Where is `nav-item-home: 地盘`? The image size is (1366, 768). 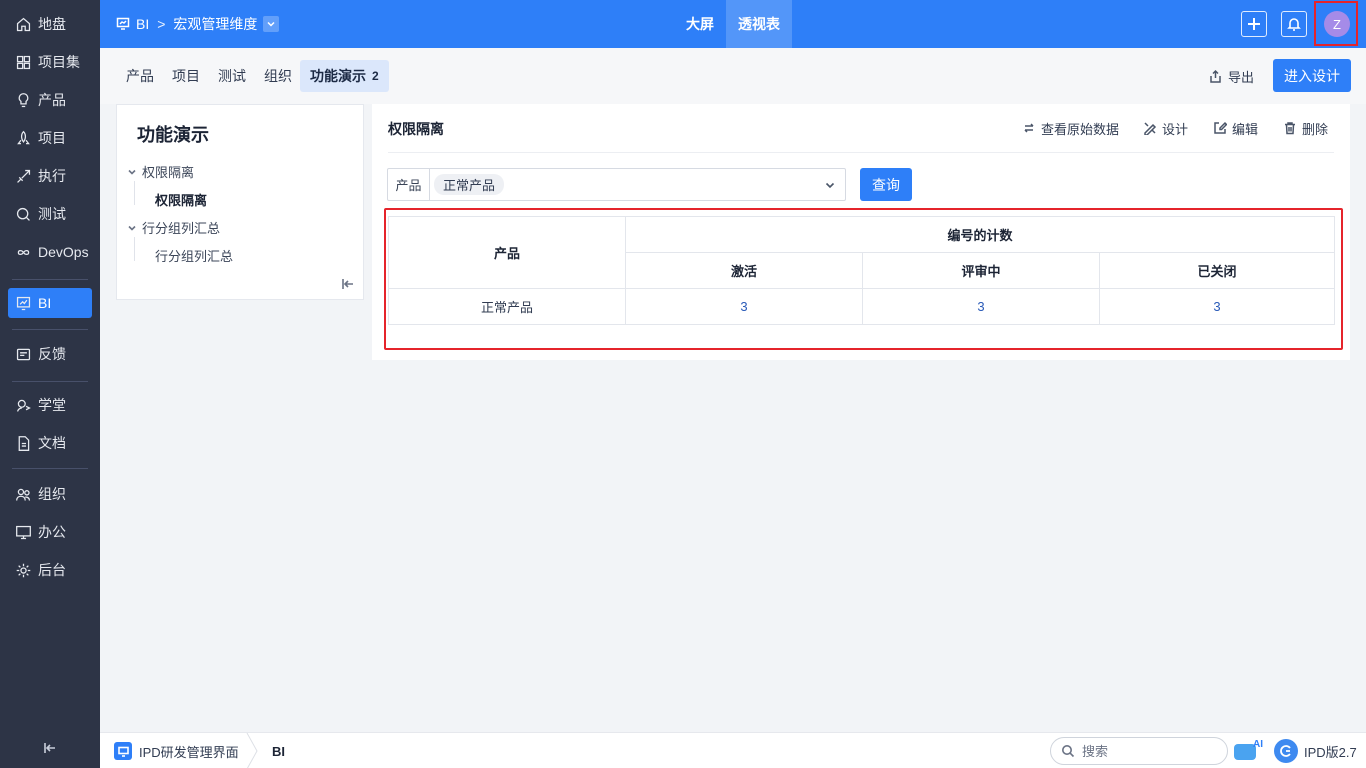 nav-item-home: 地盘 is located at coordinates (50, 24).